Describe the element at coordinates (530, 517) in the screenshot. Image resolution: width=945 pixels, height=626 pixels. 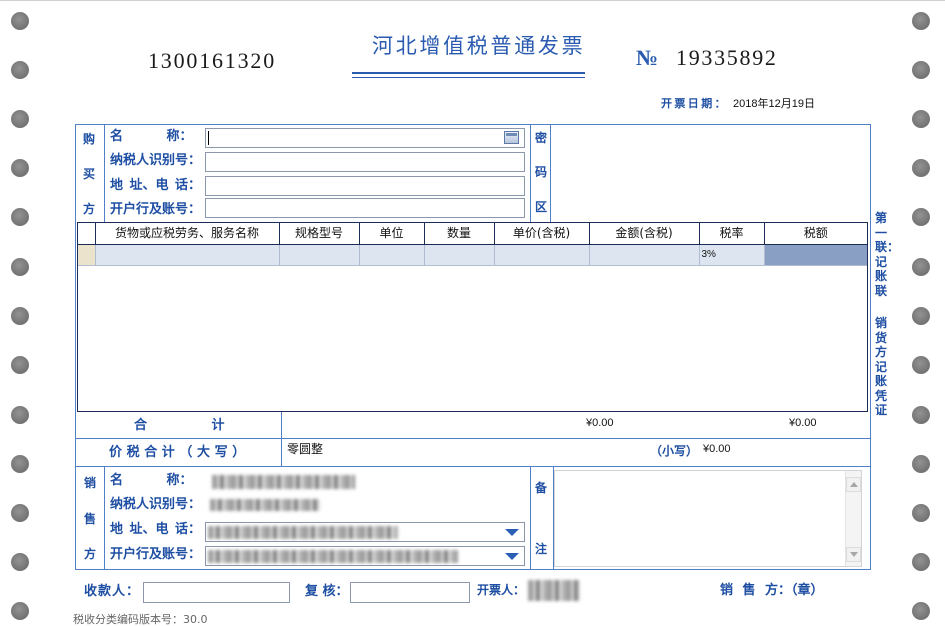
I see `rule-remarks-left` at that location.